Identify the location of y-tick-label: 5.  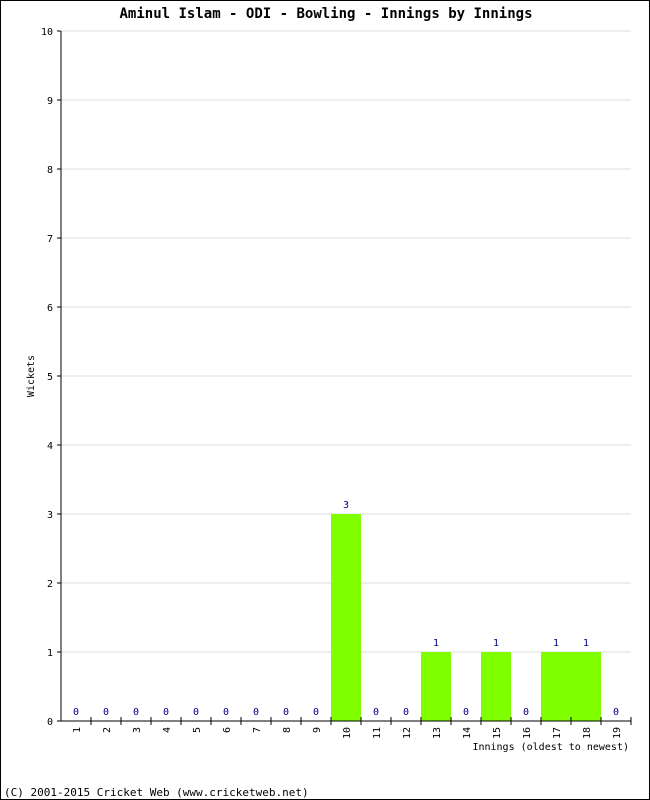
(50, 377).